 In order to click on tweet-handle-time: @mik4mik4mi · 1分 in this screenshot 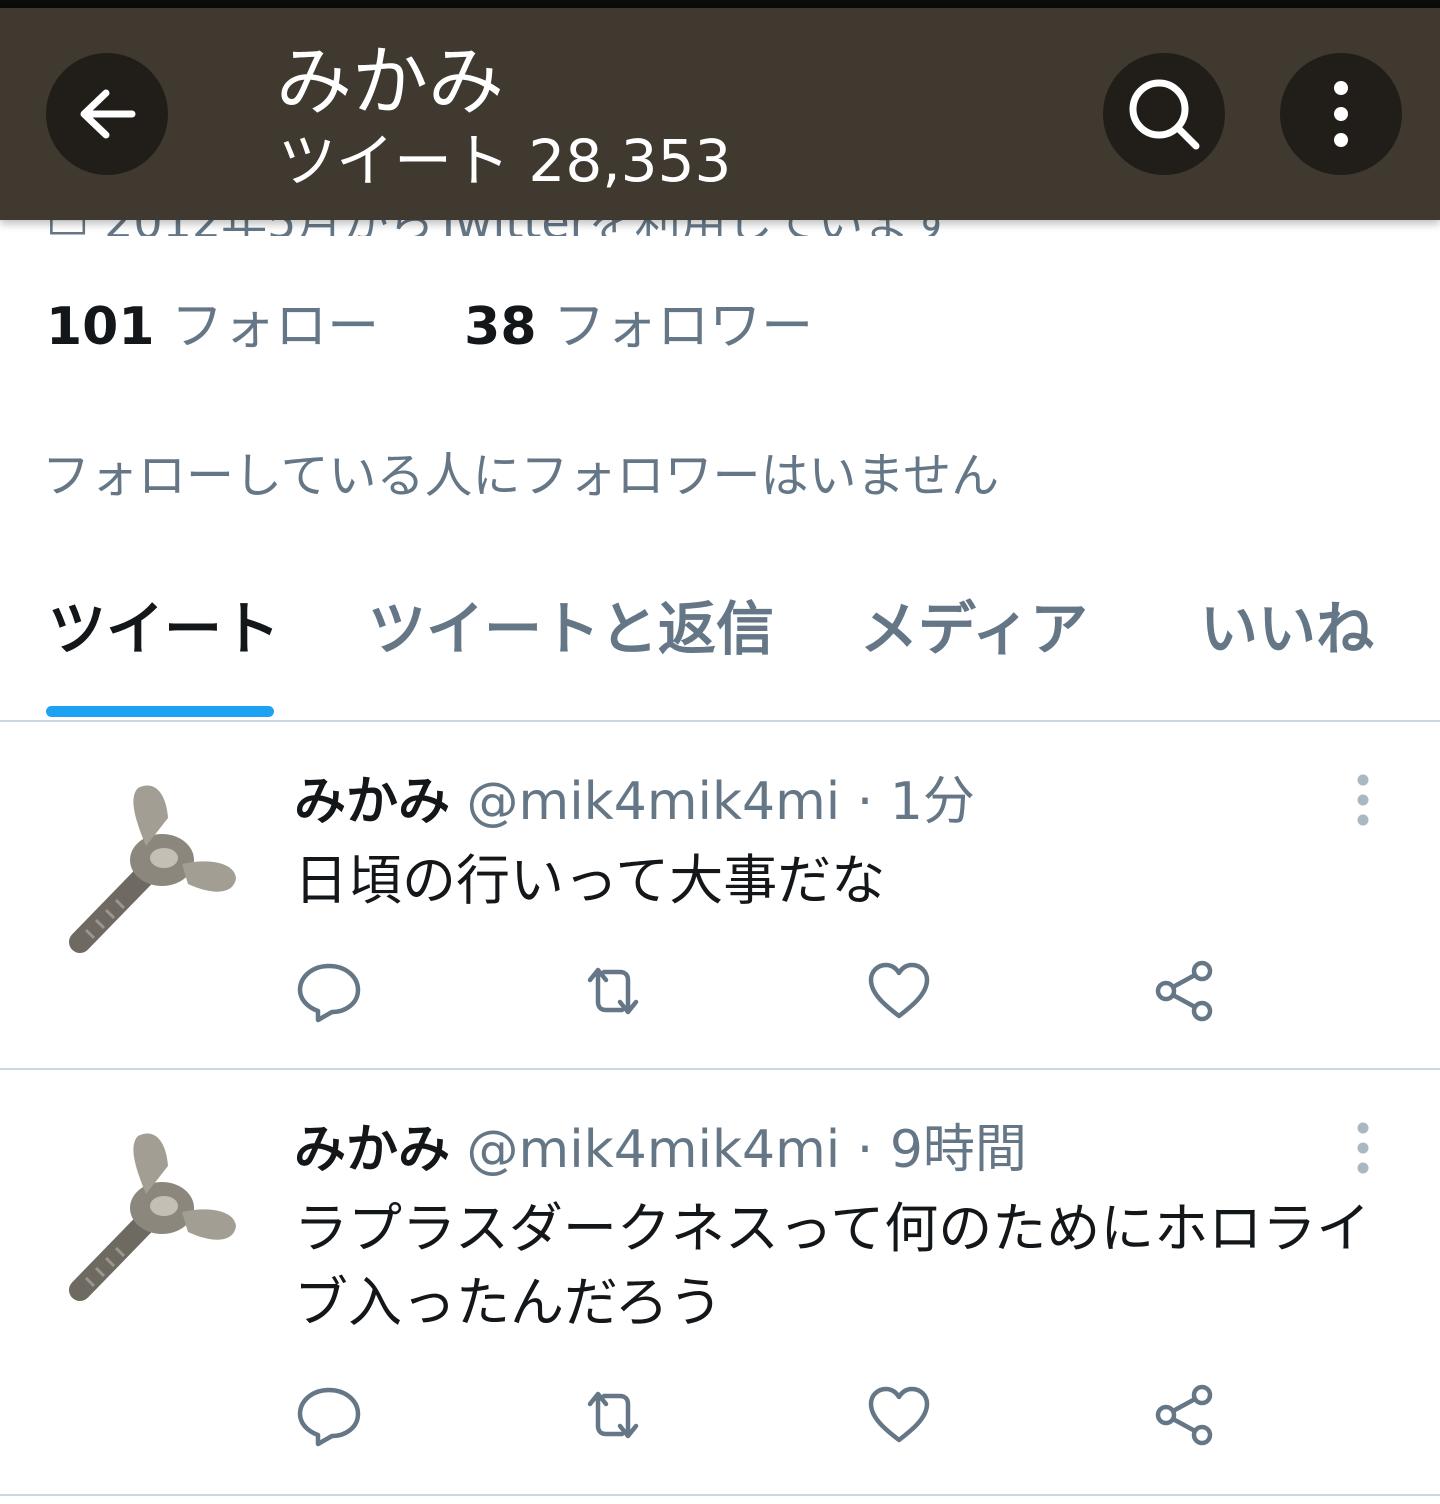, I will do `click(720, 802)`.